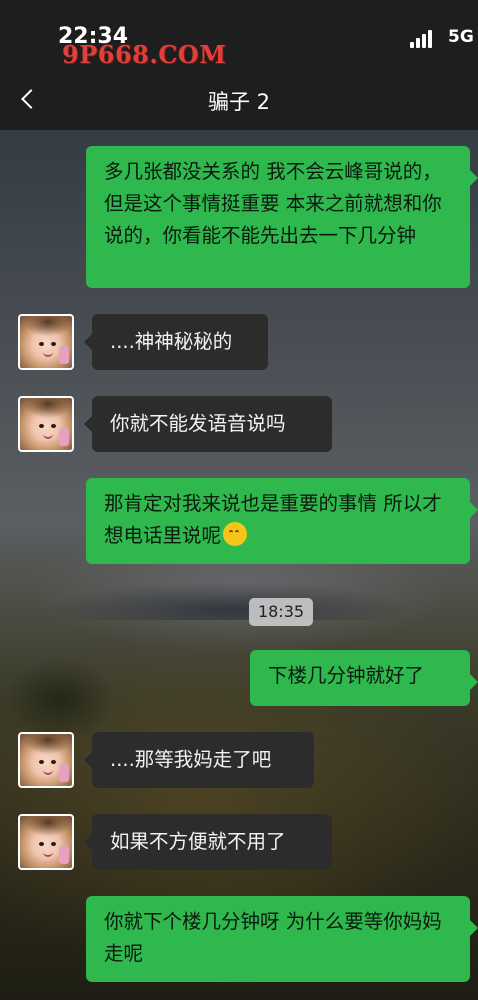 The height and width of the screenshot is (1000, 478). Describe the element at coordinates (346, 675) in the screenshot. I see `message-text: 下楼几分钟就好了` at that location.